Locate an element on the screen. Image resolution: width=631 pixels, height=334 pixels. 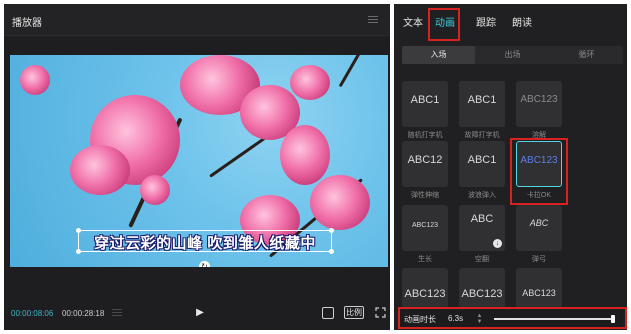
subtab-out: 出场 is located at coordinates (512, 55).